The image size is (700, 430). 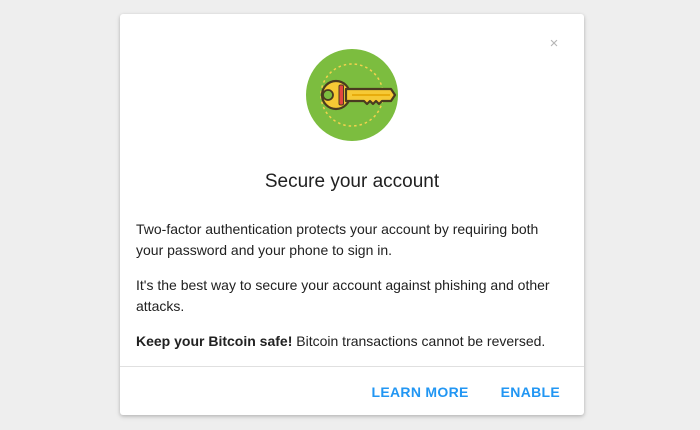 What do you see at coordinates (214, 341) in the screenshot?
I see `bitcoin-safe-emphasis: Keep your Bitcoin safe!` at bounding box center [214, 341].